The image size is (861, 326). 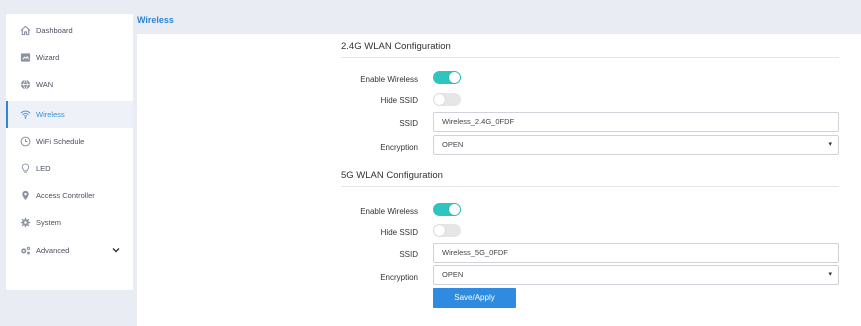 What do you see at coordinates (399, 277) in the screenshot?
I see `encryption-label-5g: Encryption` at bounding box center [399, 277].